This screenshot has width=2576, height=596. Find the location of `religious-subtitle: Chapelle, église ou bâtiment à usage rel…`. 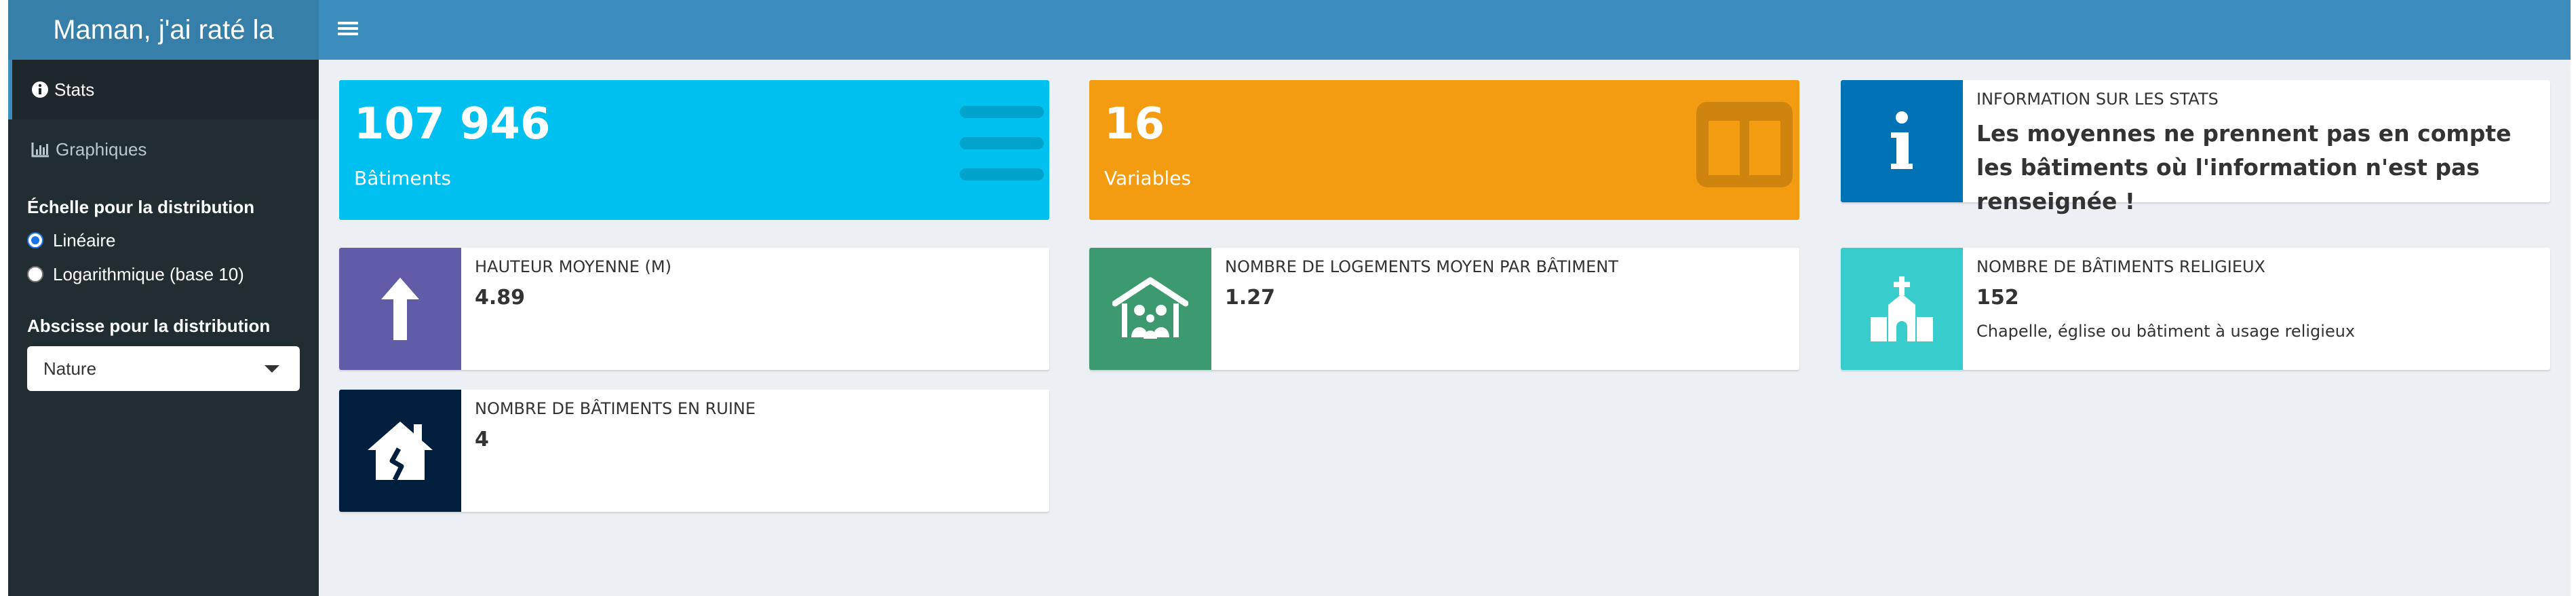

religious-subtitle: Chapelle, église ou bâtiment à usage rel… is located at coordinates (2166, 331).